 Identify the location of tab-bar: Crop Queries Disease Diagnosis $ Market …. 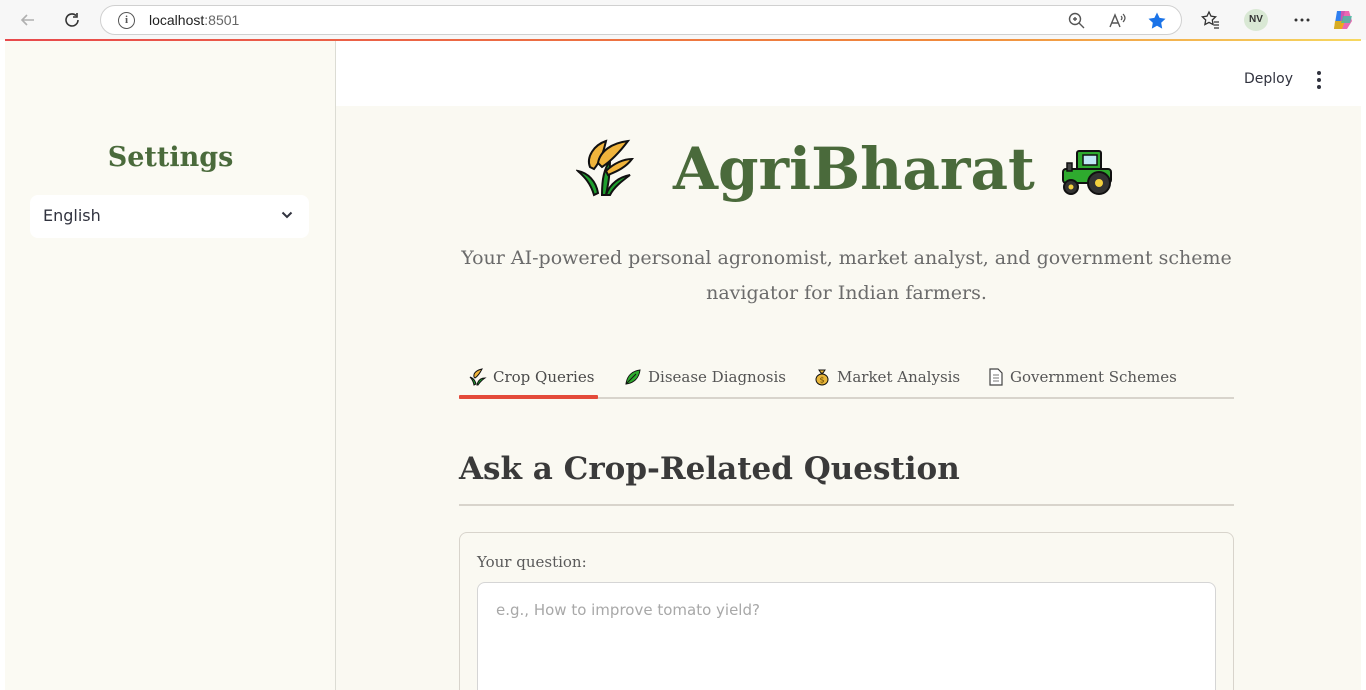
(846, 377).